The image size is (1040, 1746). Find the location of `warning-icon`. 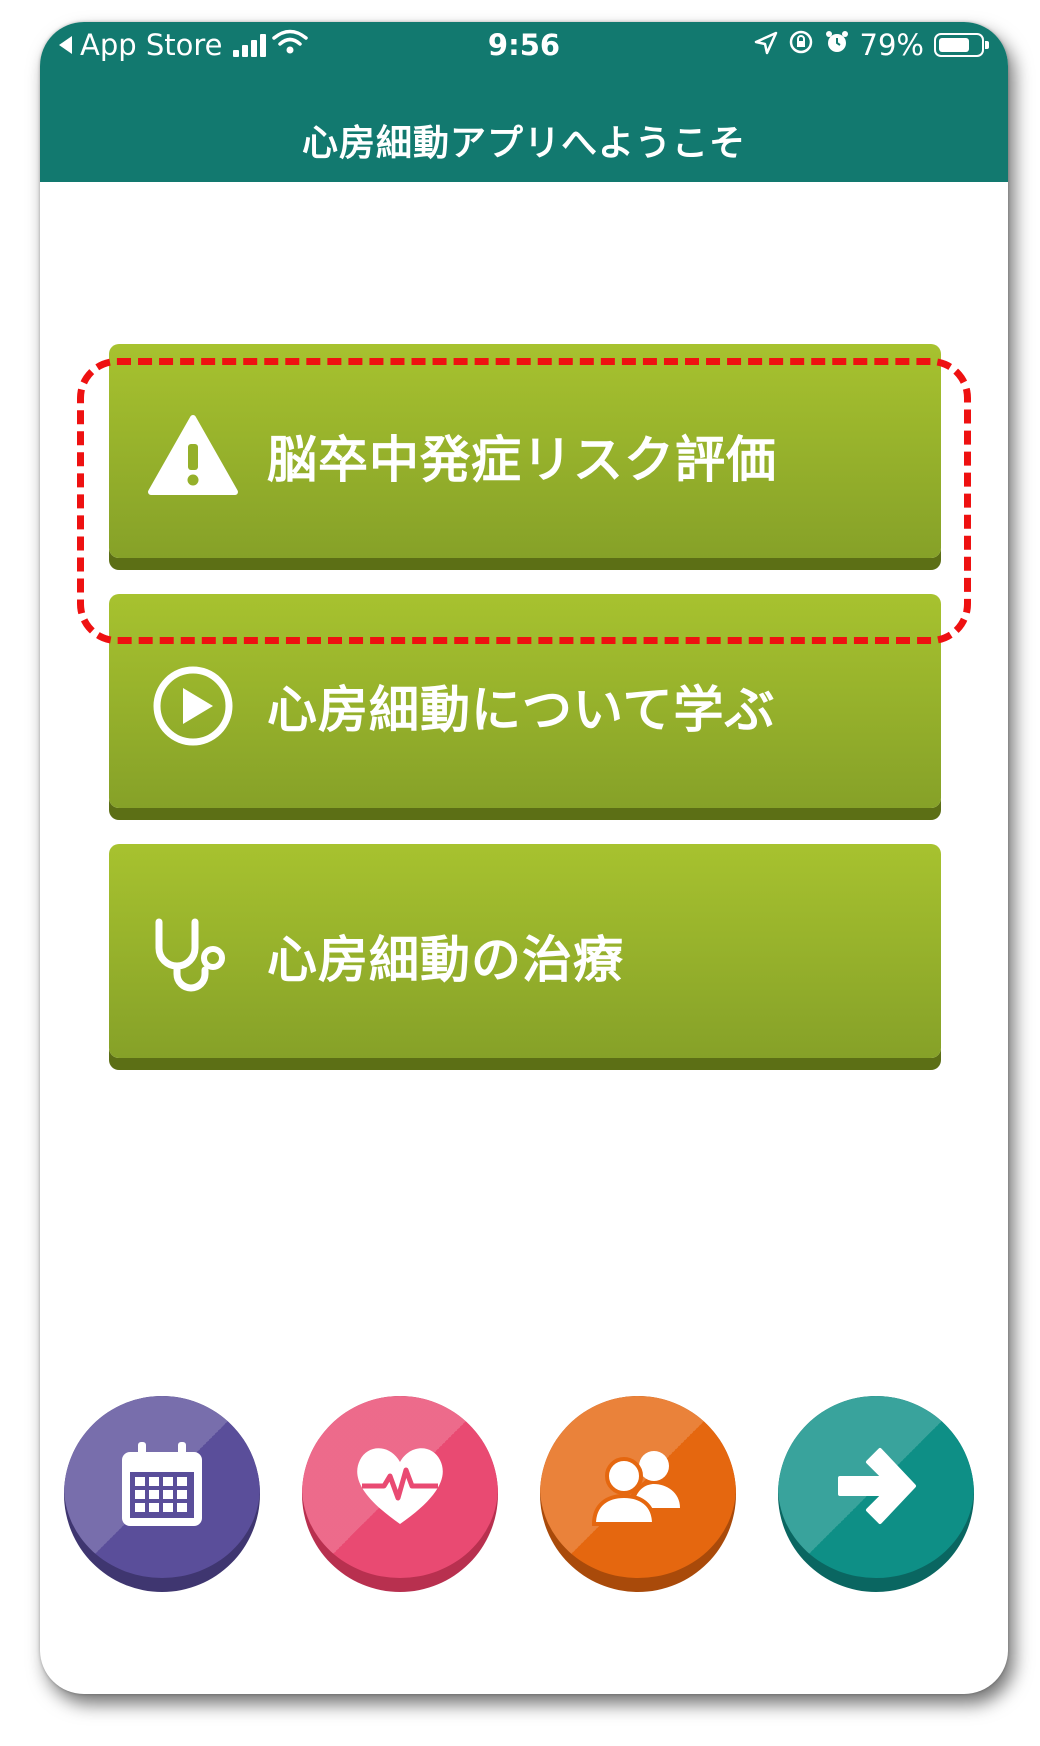

warning-icon is located at coordinates (193, 456).